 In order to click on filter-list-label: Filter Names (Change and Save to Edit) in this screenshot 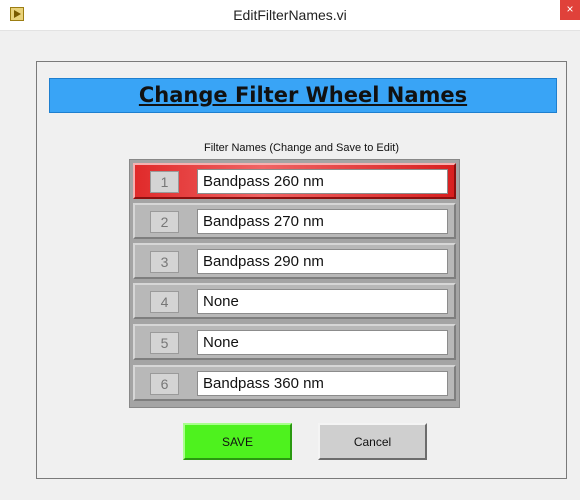, I will do `click(301, 148)`.